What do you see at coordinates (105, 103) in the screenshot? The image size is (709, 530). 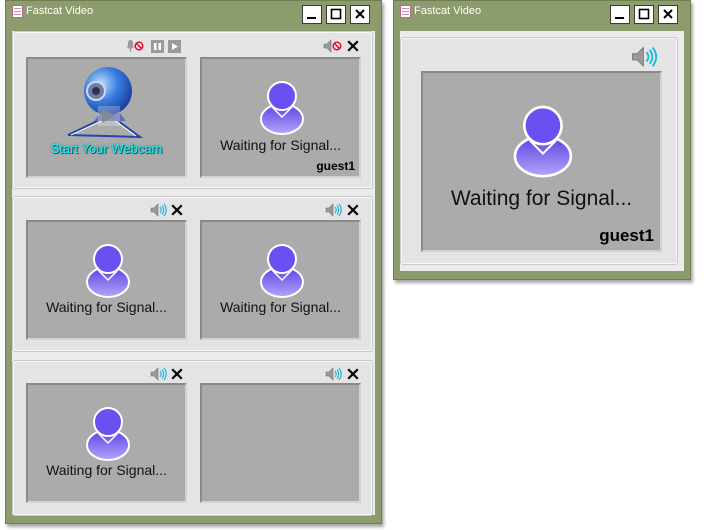 I see `webcam-icon` at bounding box center [105, 103].